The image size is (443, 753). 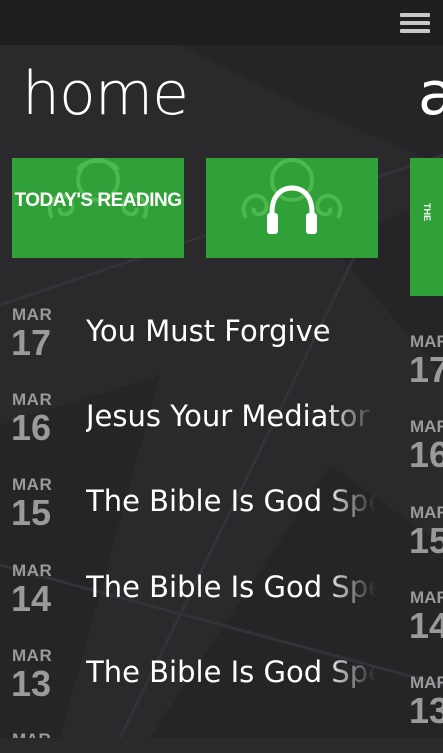 I want to click on audio-tile, so click(x=292, y=208).